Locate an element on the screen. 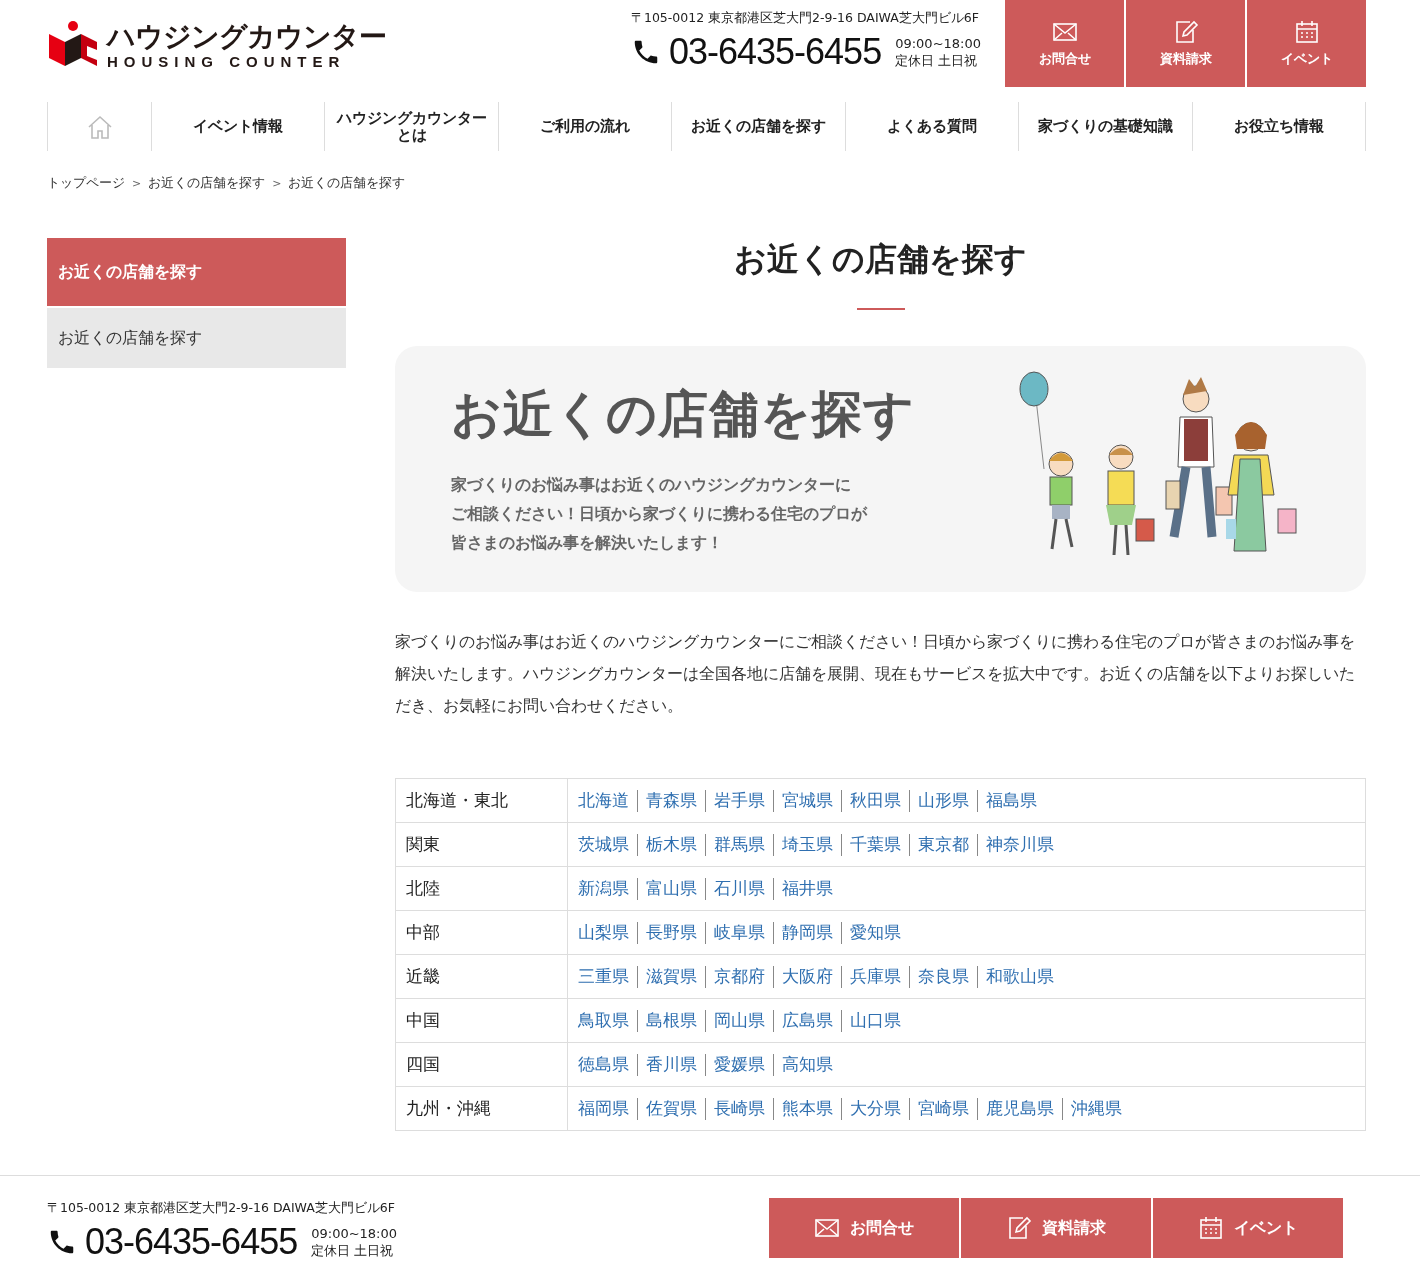 The image size is (1420, 1268). prefecture-link: 岩手県 is located at coordinates (739, 800).